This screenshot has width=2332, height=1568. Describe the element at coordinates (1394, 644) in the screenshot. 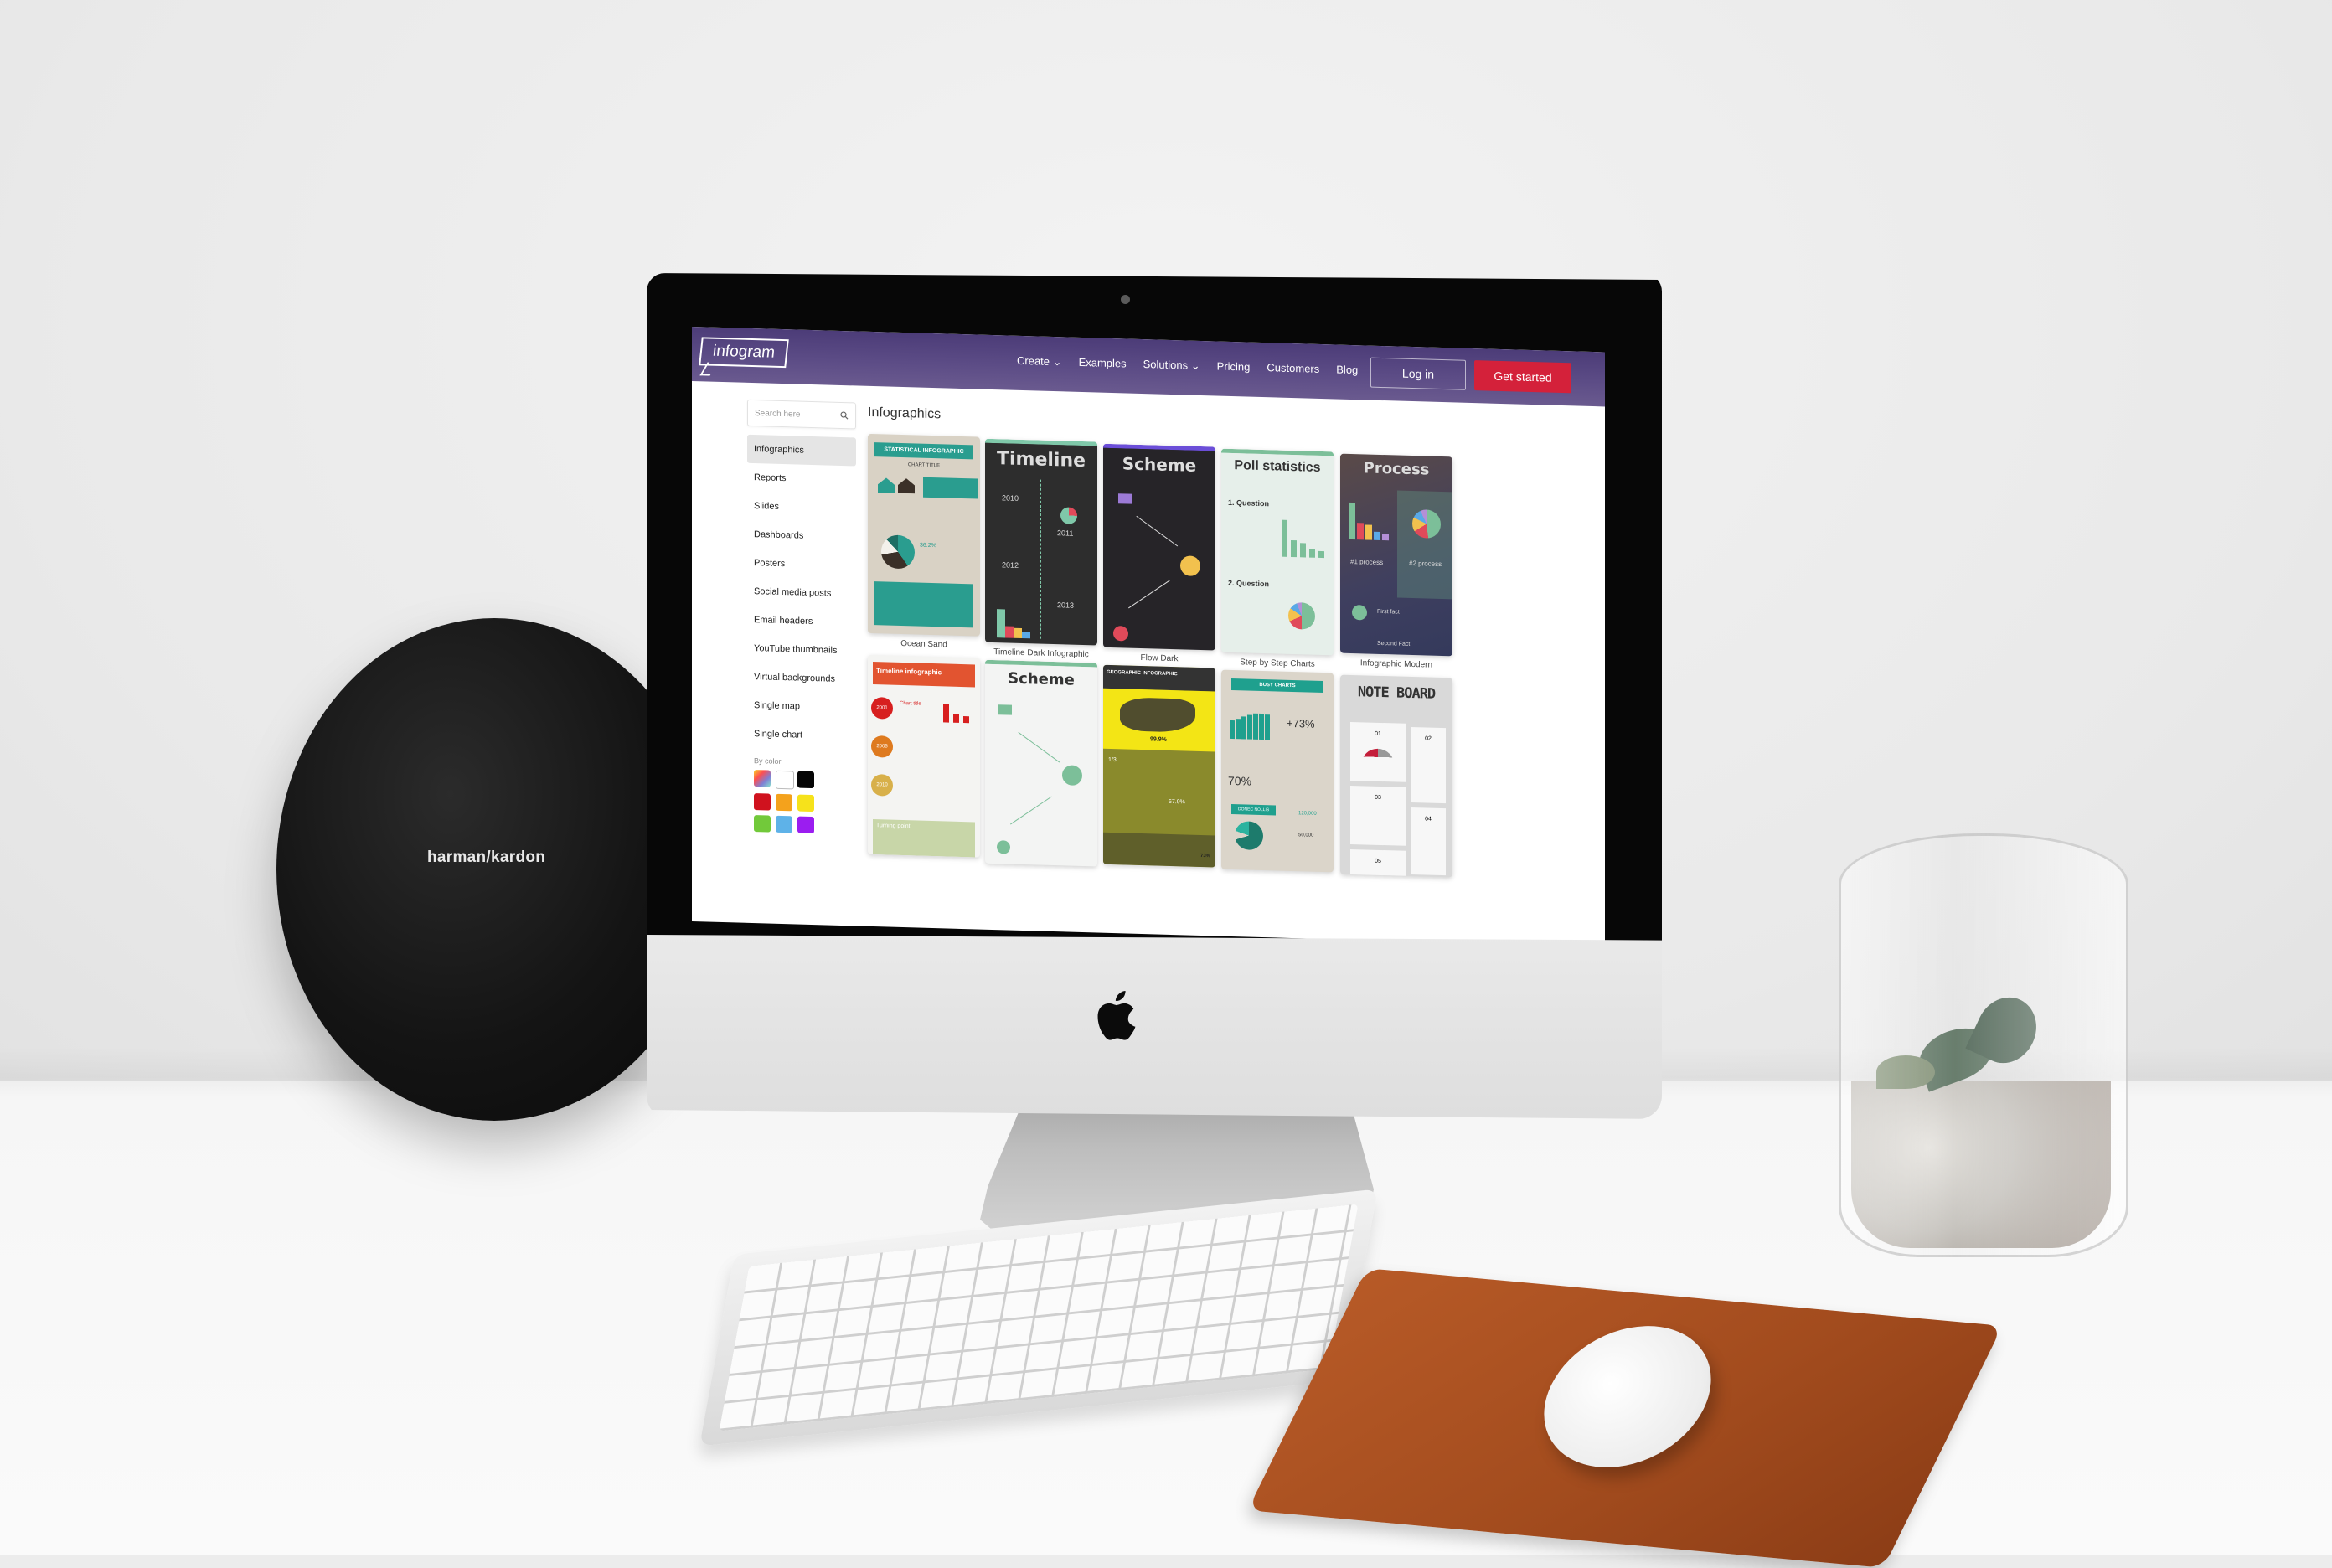

I see `fact-label: Second Fact` at that location.